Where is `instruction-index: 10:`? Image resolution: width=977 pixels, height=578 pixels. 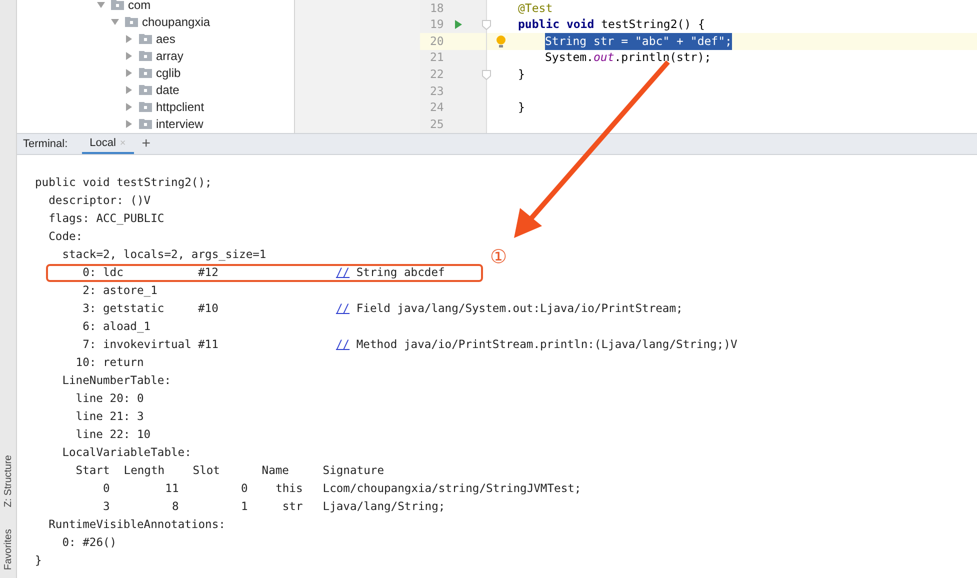 instruction-index: 10: is located at coordinates (86, 362).